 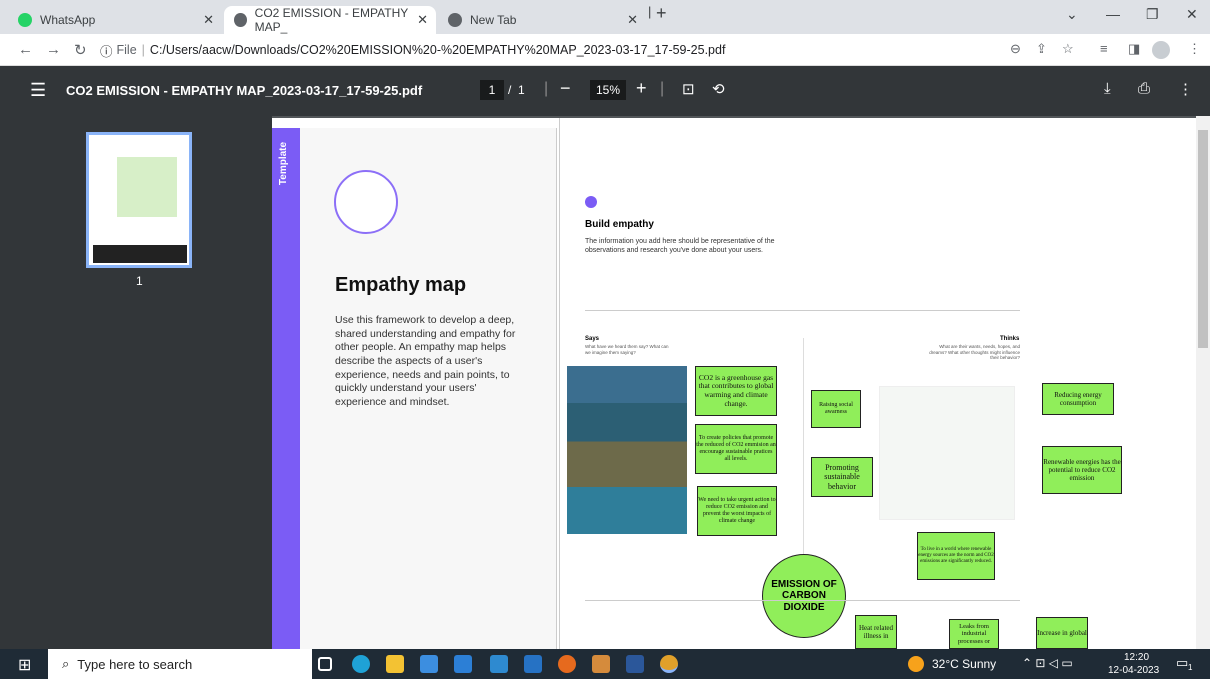 What do you see at coordinates (521, 90) in the screenshot?
I see `page-total: 1` at bounding box center [521, 90].